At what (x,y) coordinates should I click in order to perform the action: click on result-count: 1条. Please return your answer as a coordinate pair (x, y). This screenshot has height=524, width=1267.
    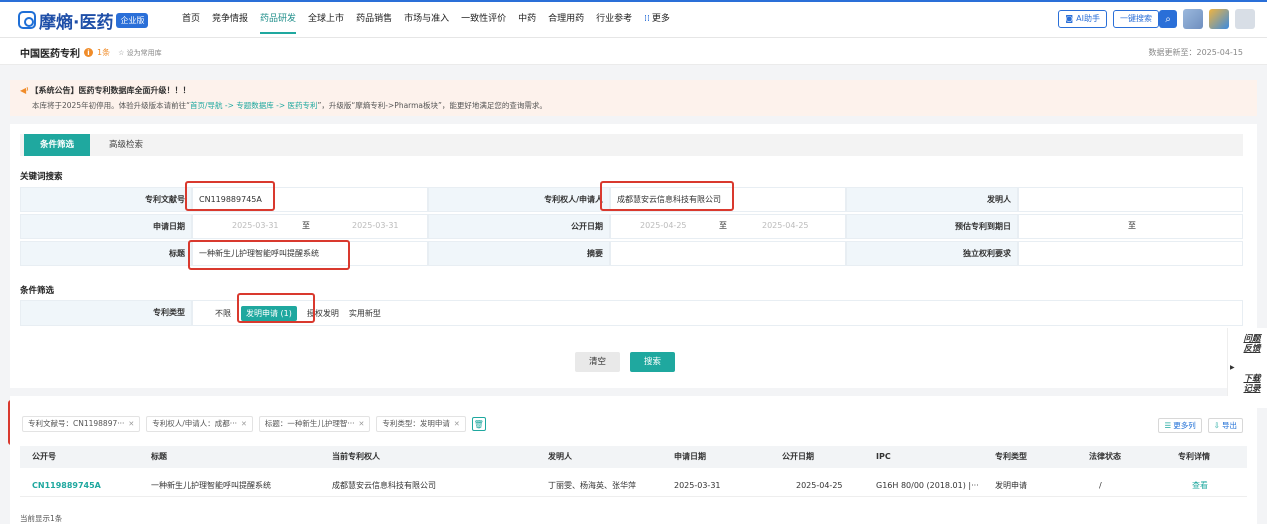
    Looking at the image, I should click on (104, 52).